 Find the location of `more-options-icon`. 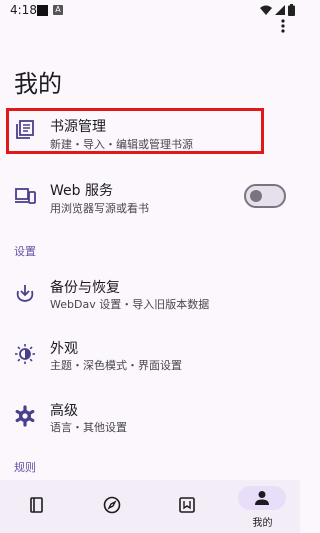

more-options-icon is located at coordinates (283, 26).